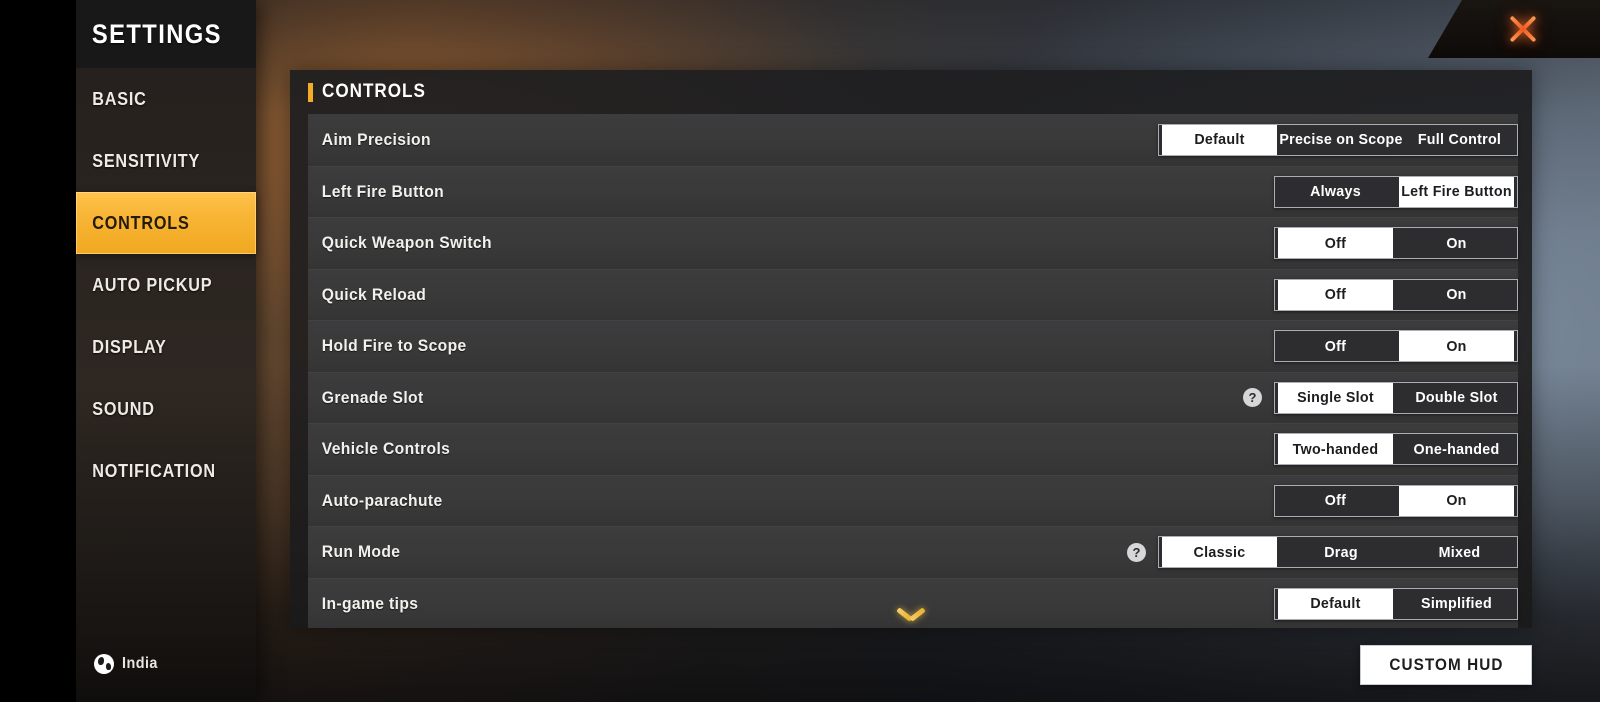 This screenshot has width=1600, height=702. I want to click on table-row: Vehicle Controls Two-handed One-handed, so click(913, 449).